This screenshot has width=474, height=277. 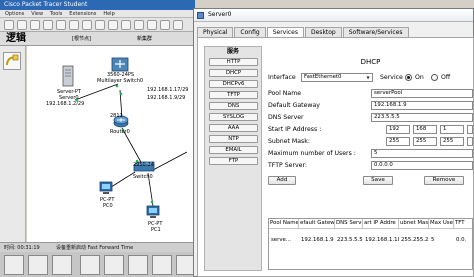 What do you see at coordinates (220, 14) in the screenshot?
I see `dialog-title: Server0` at bounding box center [220, 14].